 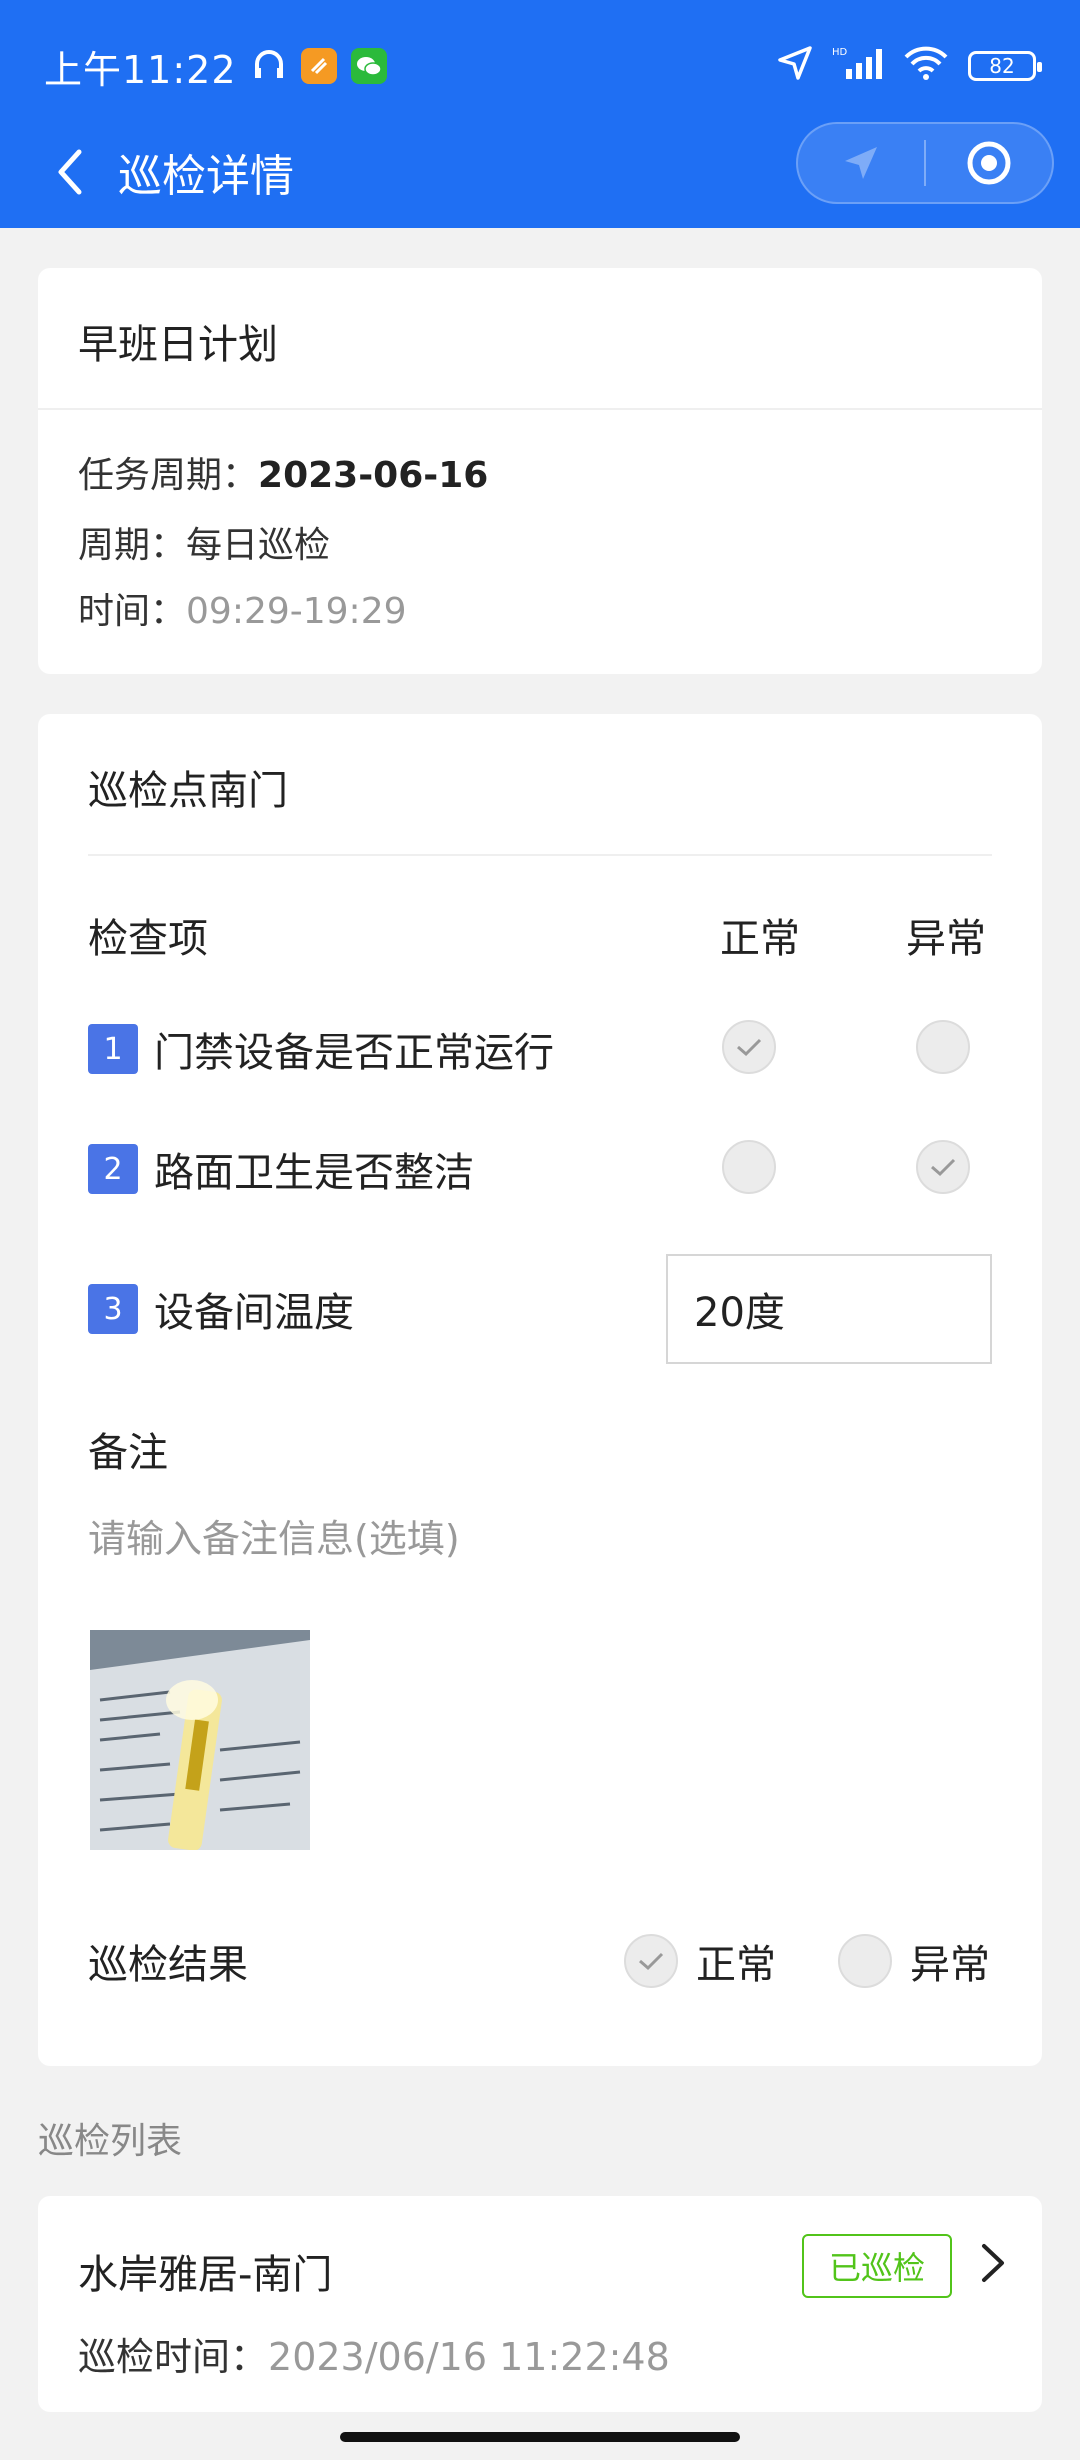 What do you see at coordinates (925, 163) in the screenshot?
I see `mini-program-capsule` at bounding box center [925, 163].